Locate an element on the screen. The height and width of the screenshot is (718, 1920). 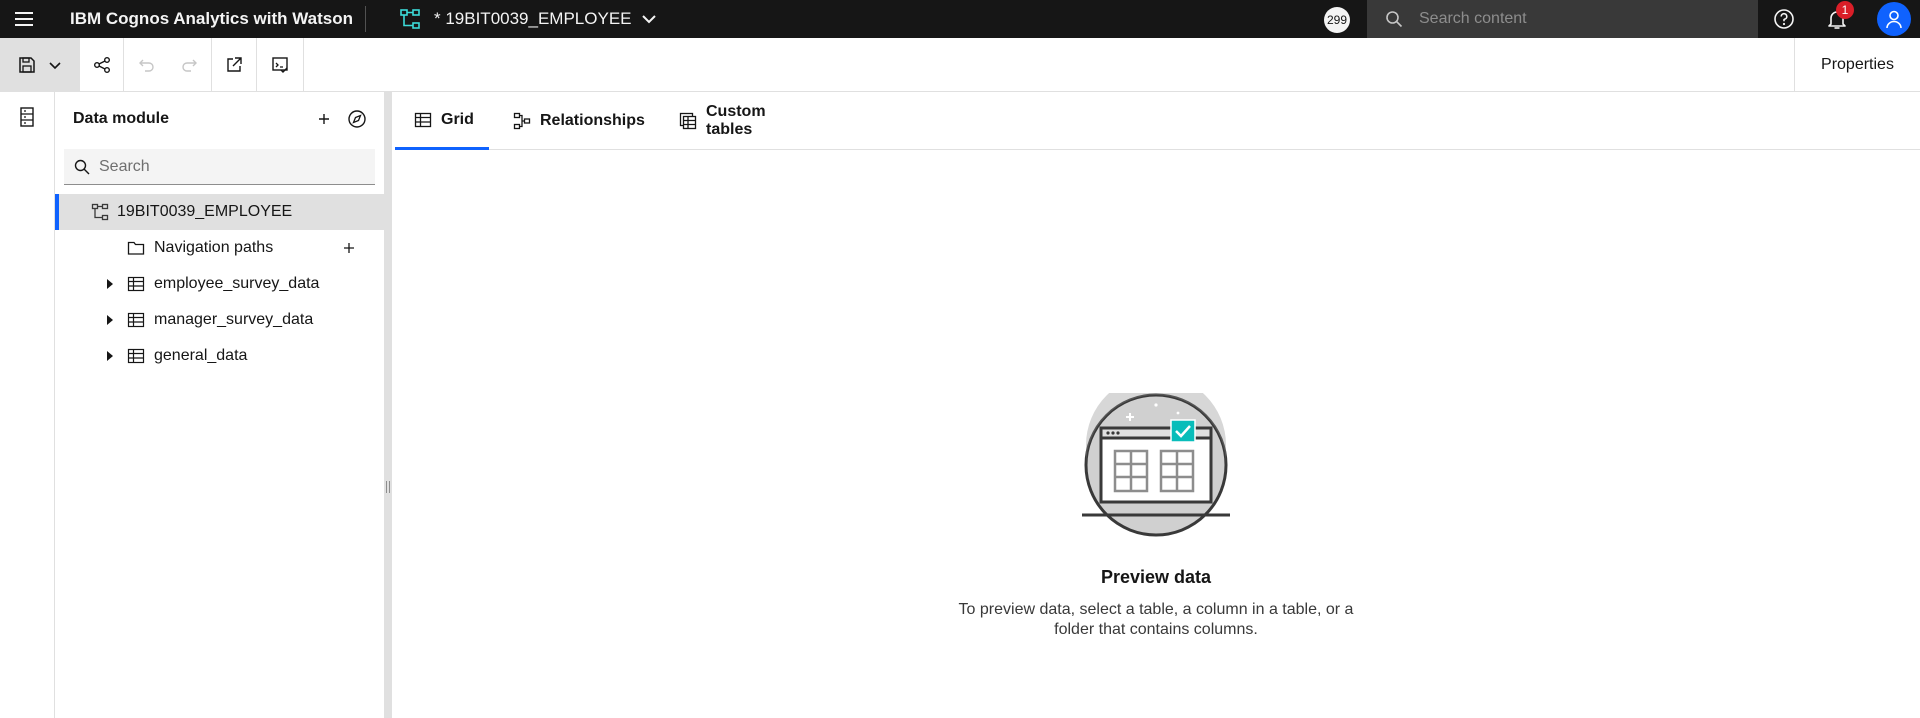
folder-icon is located at coordinates (136, 248).